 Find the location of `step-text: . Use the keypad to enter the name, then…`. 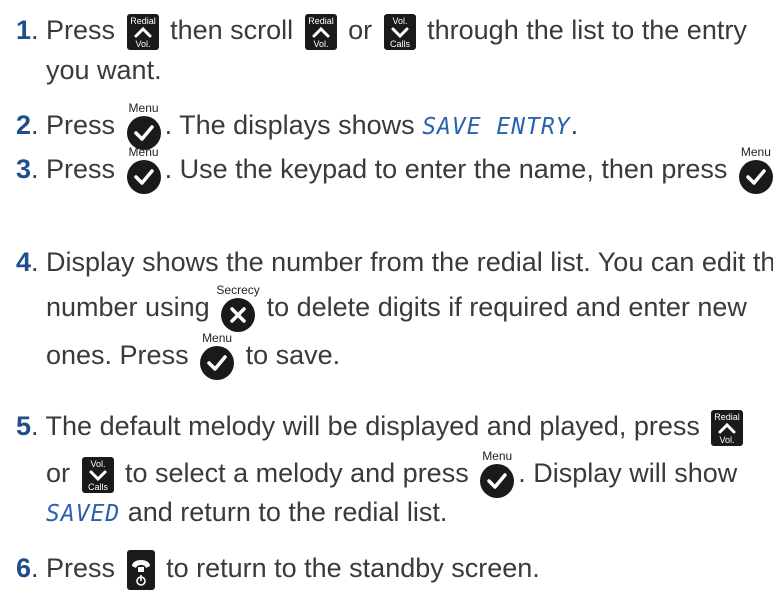

step-text: . Use the keypad to enter the name, then… is located at coordinates (449, 169).